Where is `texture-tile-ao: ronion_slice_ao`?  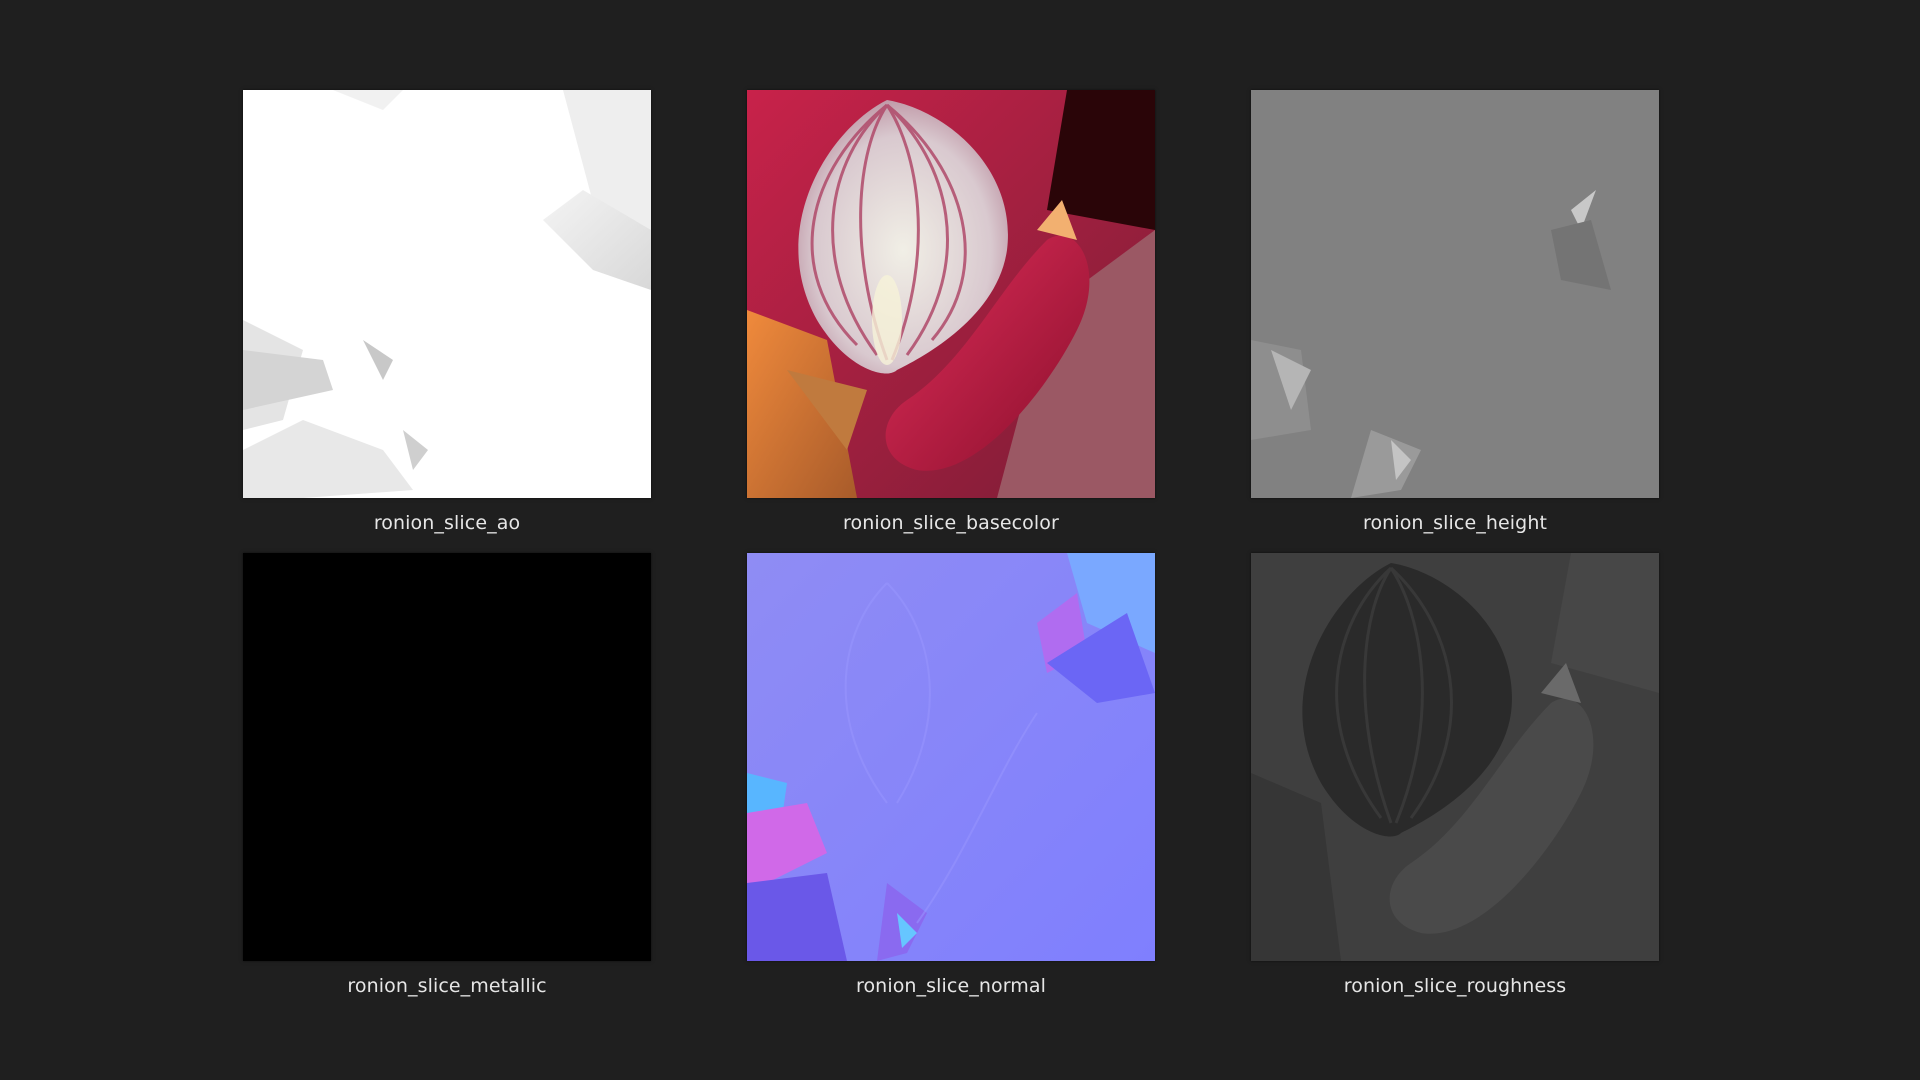
texture-tile-ao: ronion_slice_ao is located at coordinates (447, 312).